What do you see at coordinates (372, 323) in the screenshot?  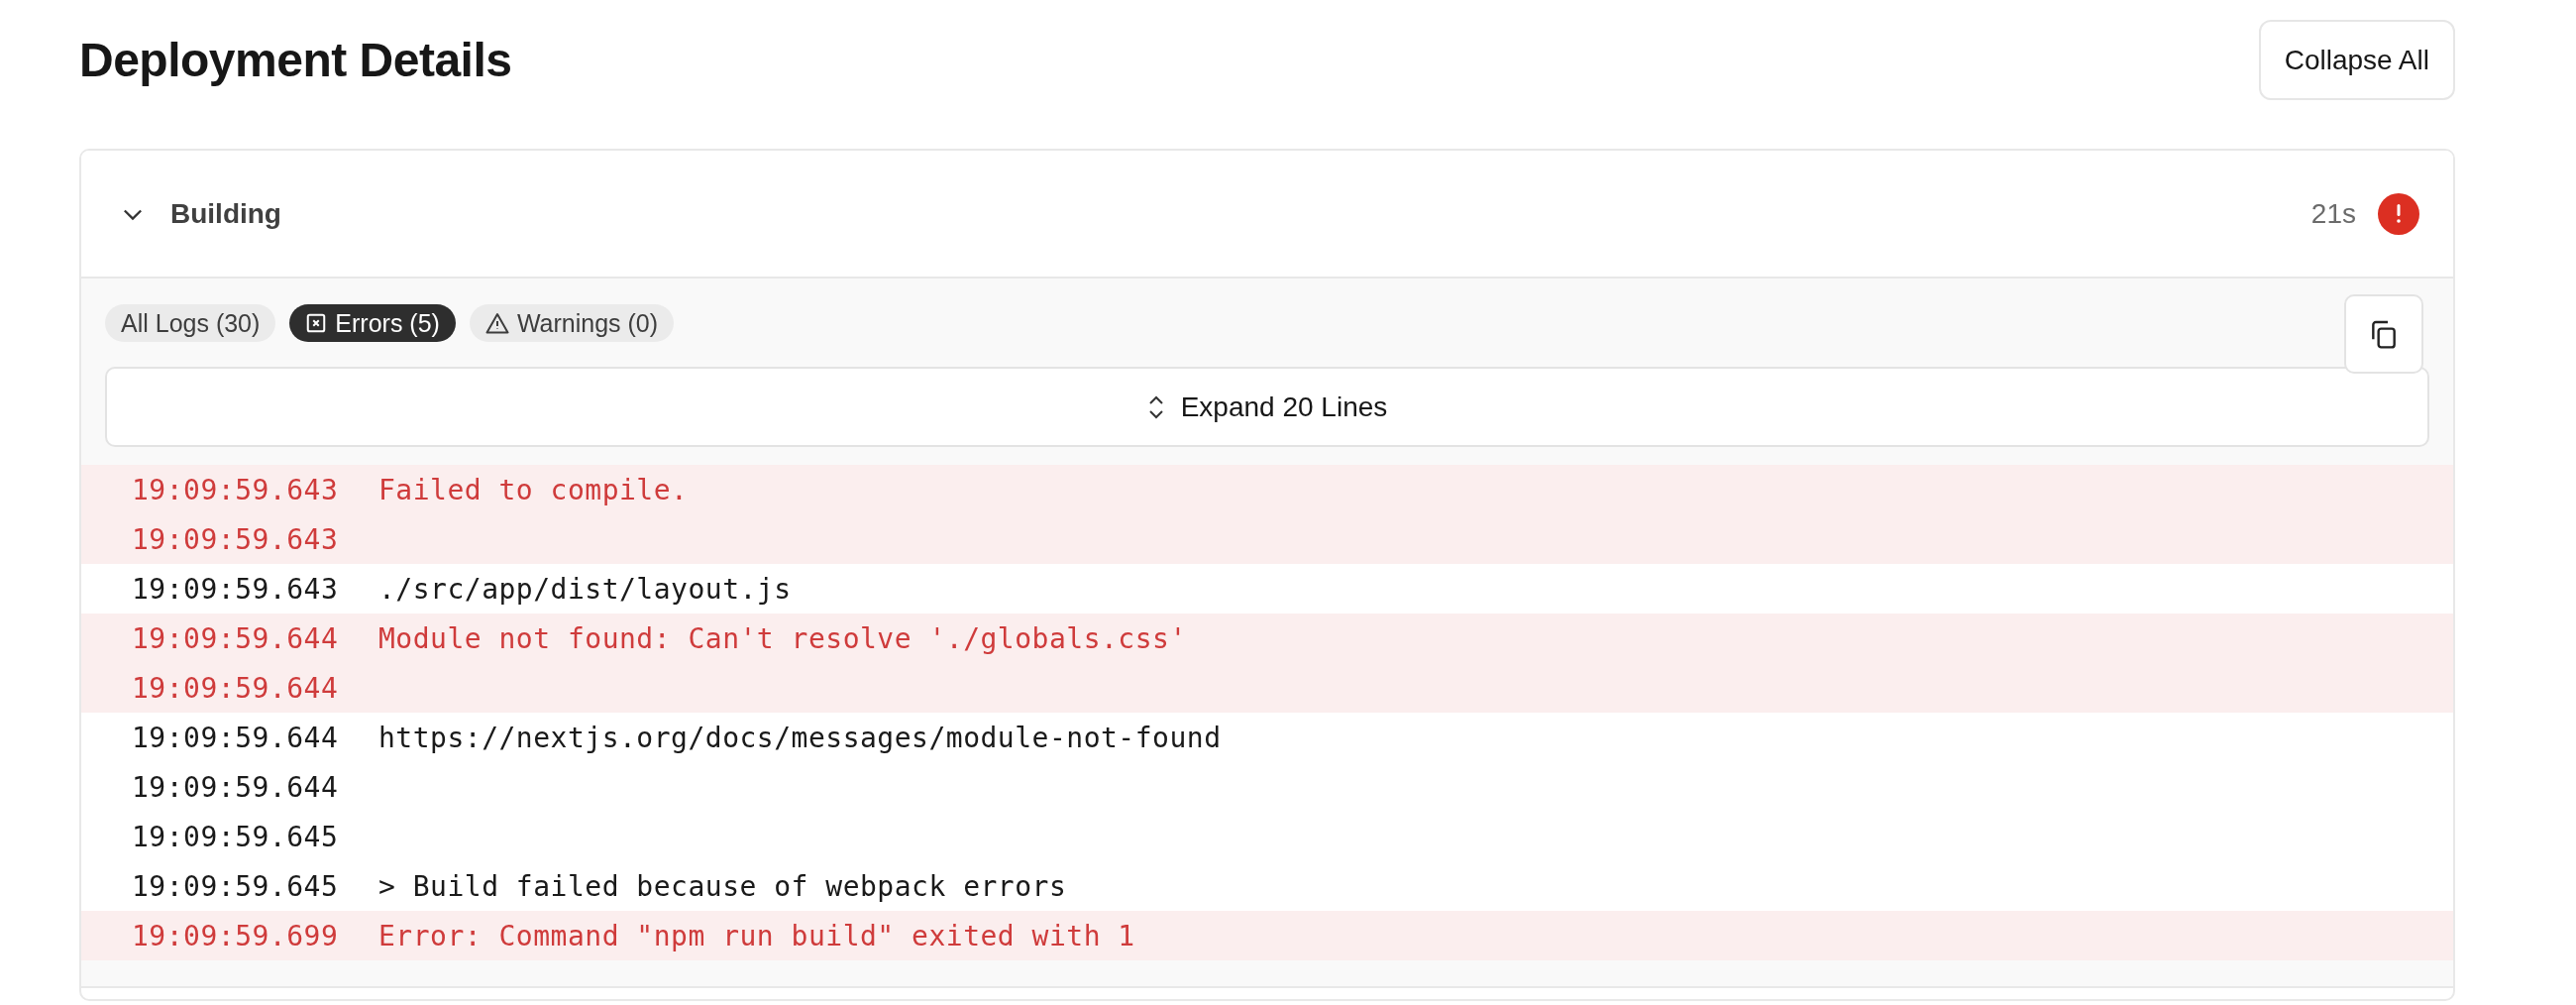 I see `log-filter-tab: Errors (5)` at bounding box center [372, 323].